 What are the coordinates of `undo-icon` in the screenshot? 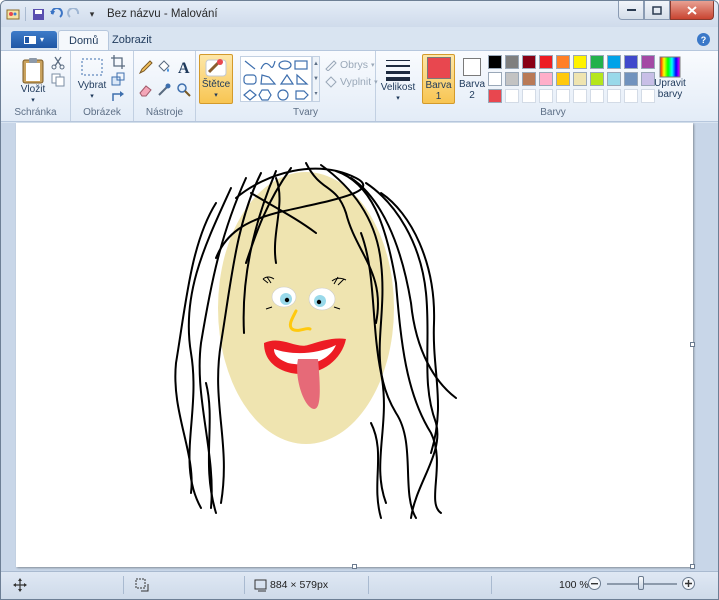 It's located at (56, 14).